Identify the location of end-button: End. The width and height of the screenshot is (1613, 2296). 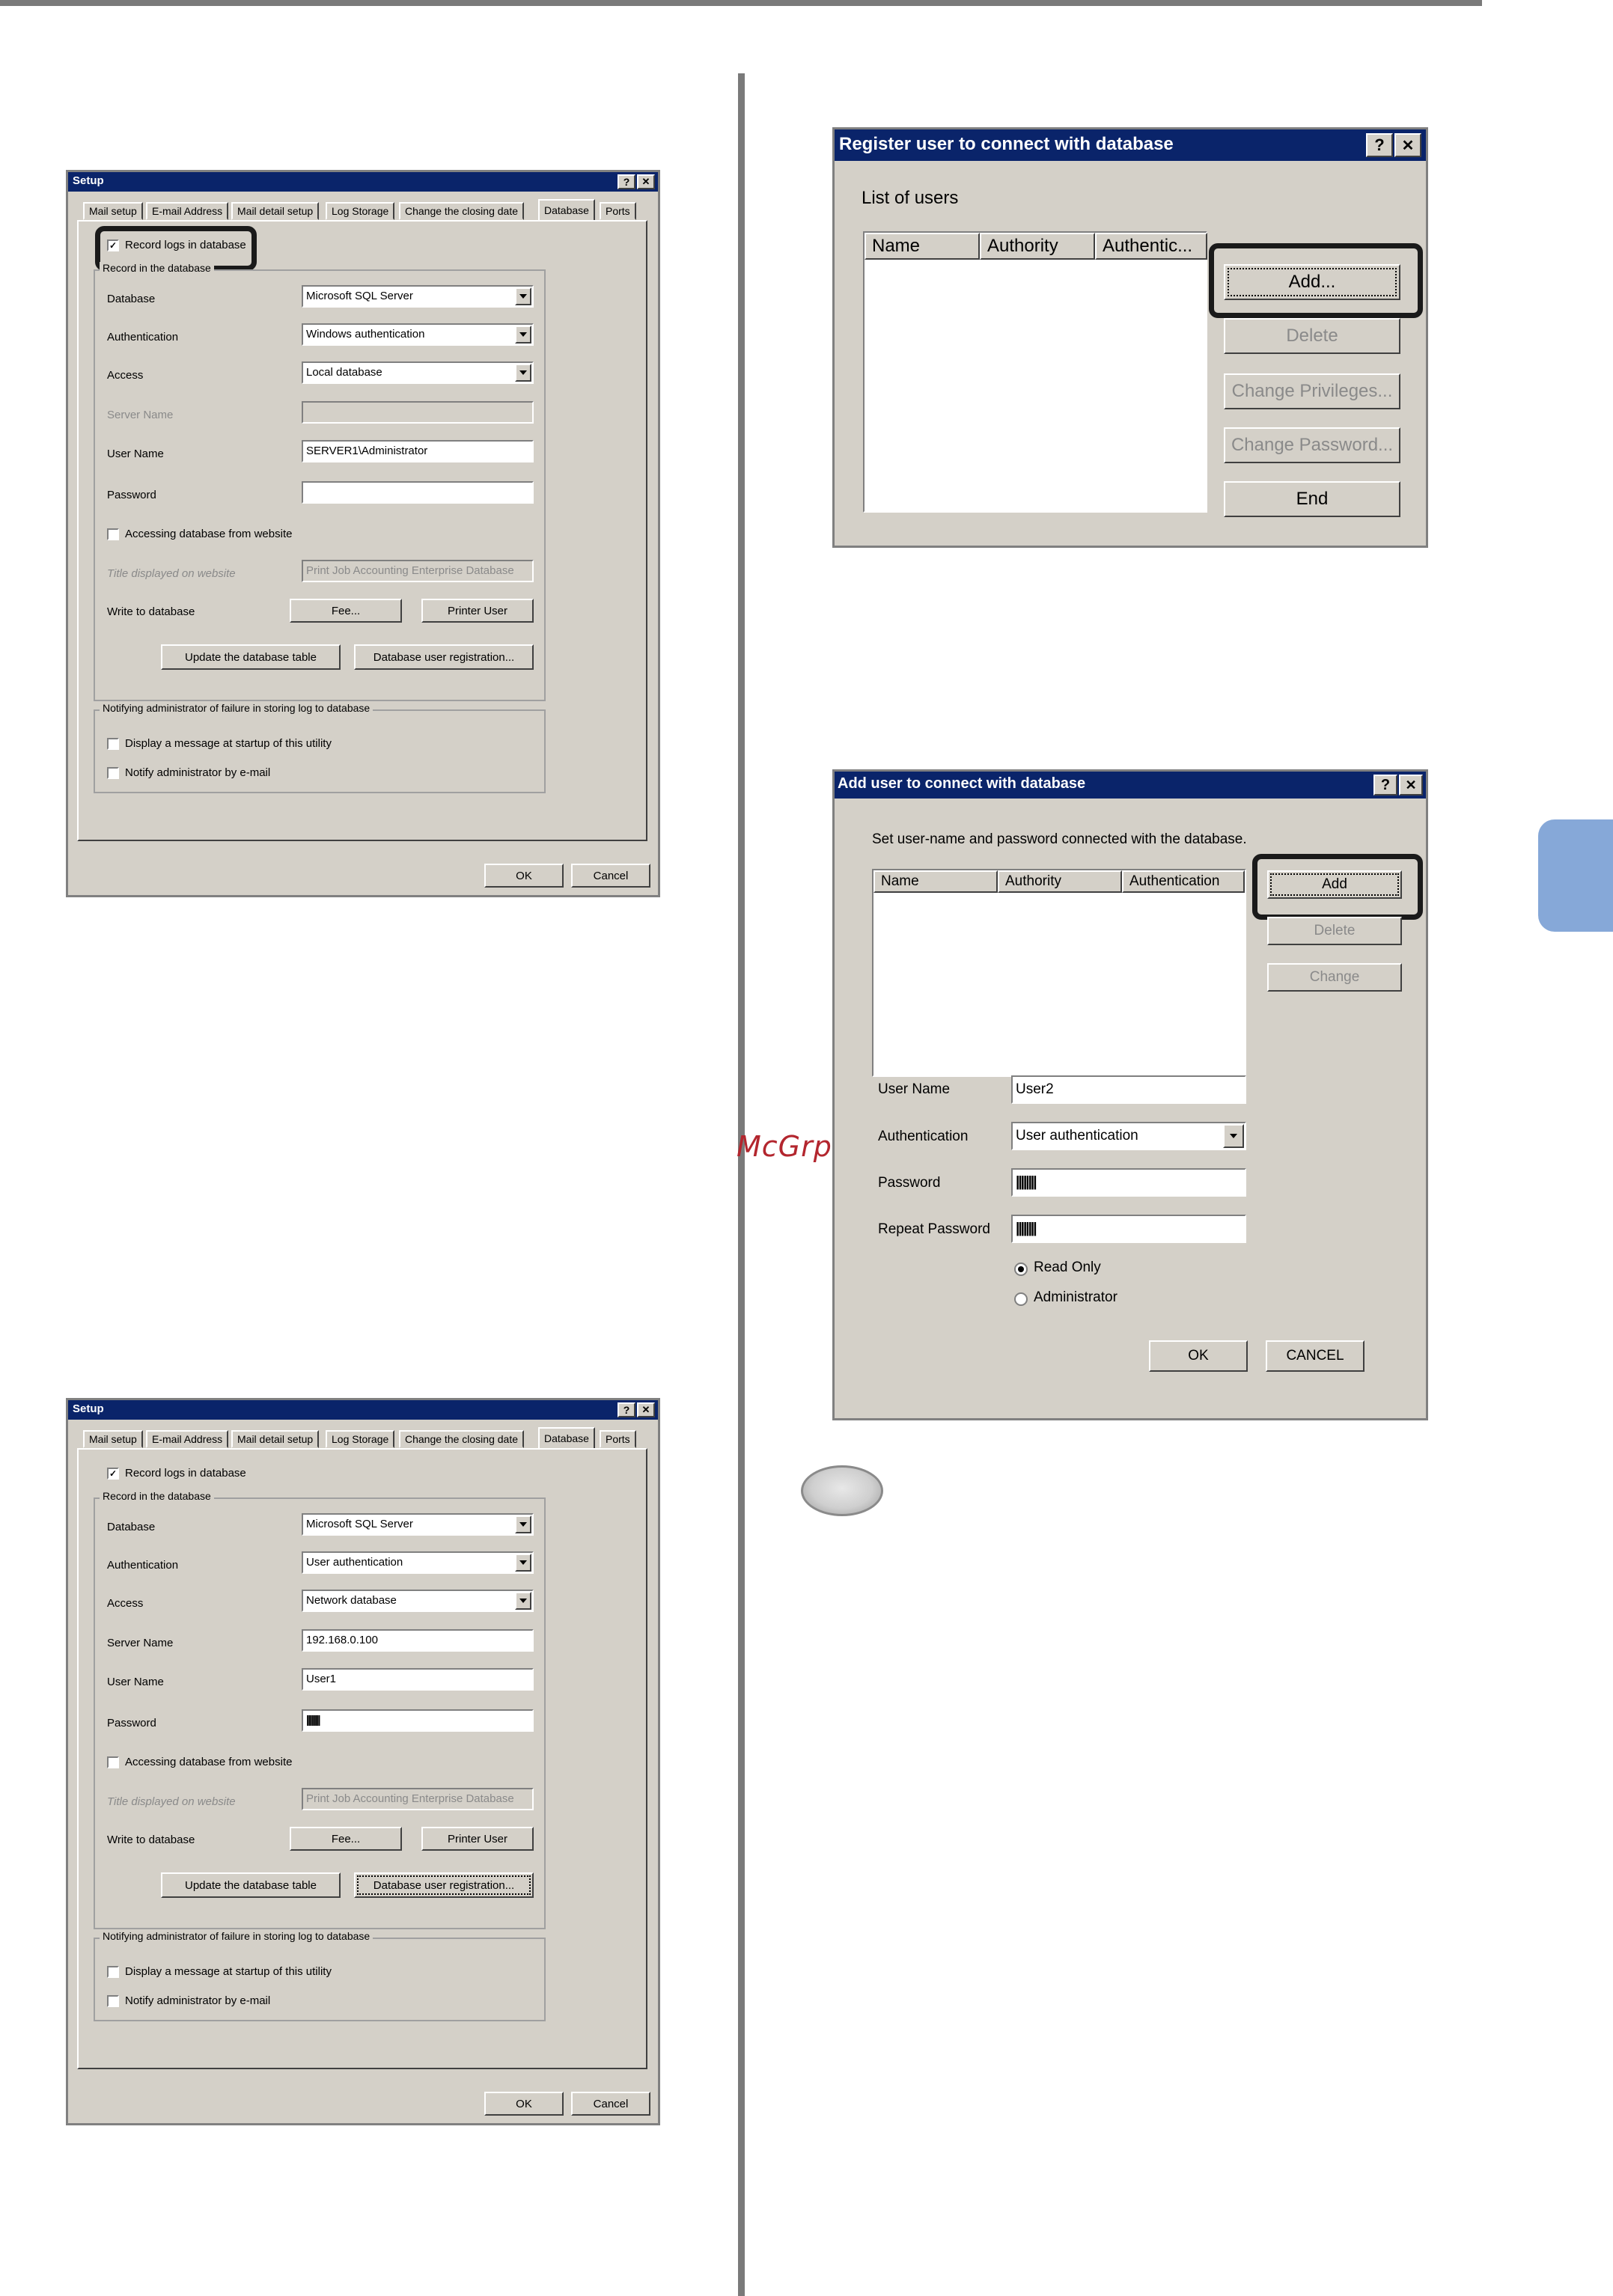
(1312, 499).